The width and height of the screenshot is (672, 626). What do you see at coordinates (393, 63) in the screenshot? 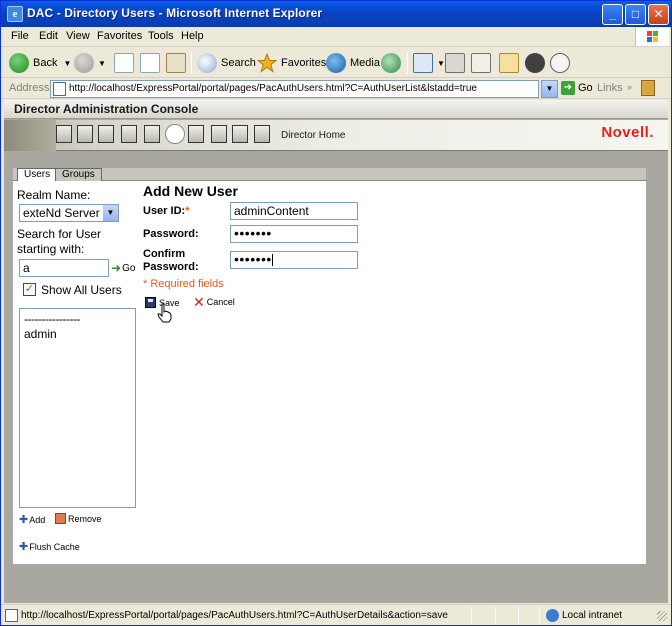
I see `history-button` at bounding box center [393, 63].